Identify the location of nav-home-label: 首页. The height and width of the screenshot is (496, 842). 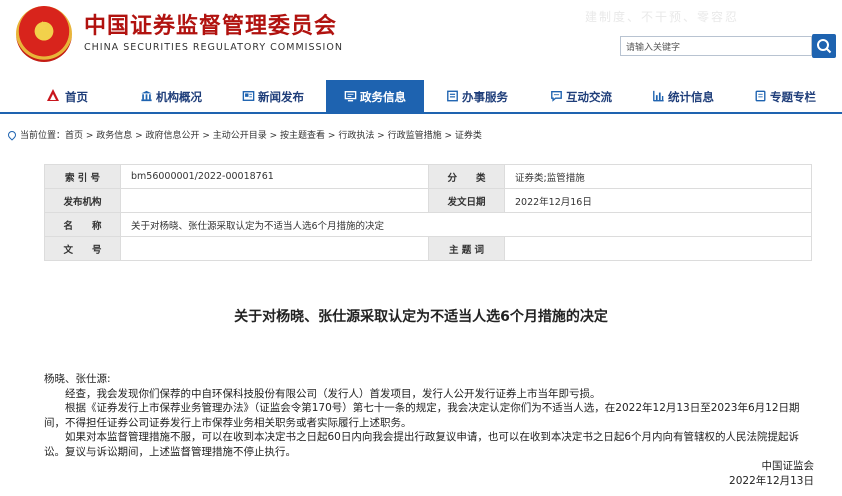
(76, 97).